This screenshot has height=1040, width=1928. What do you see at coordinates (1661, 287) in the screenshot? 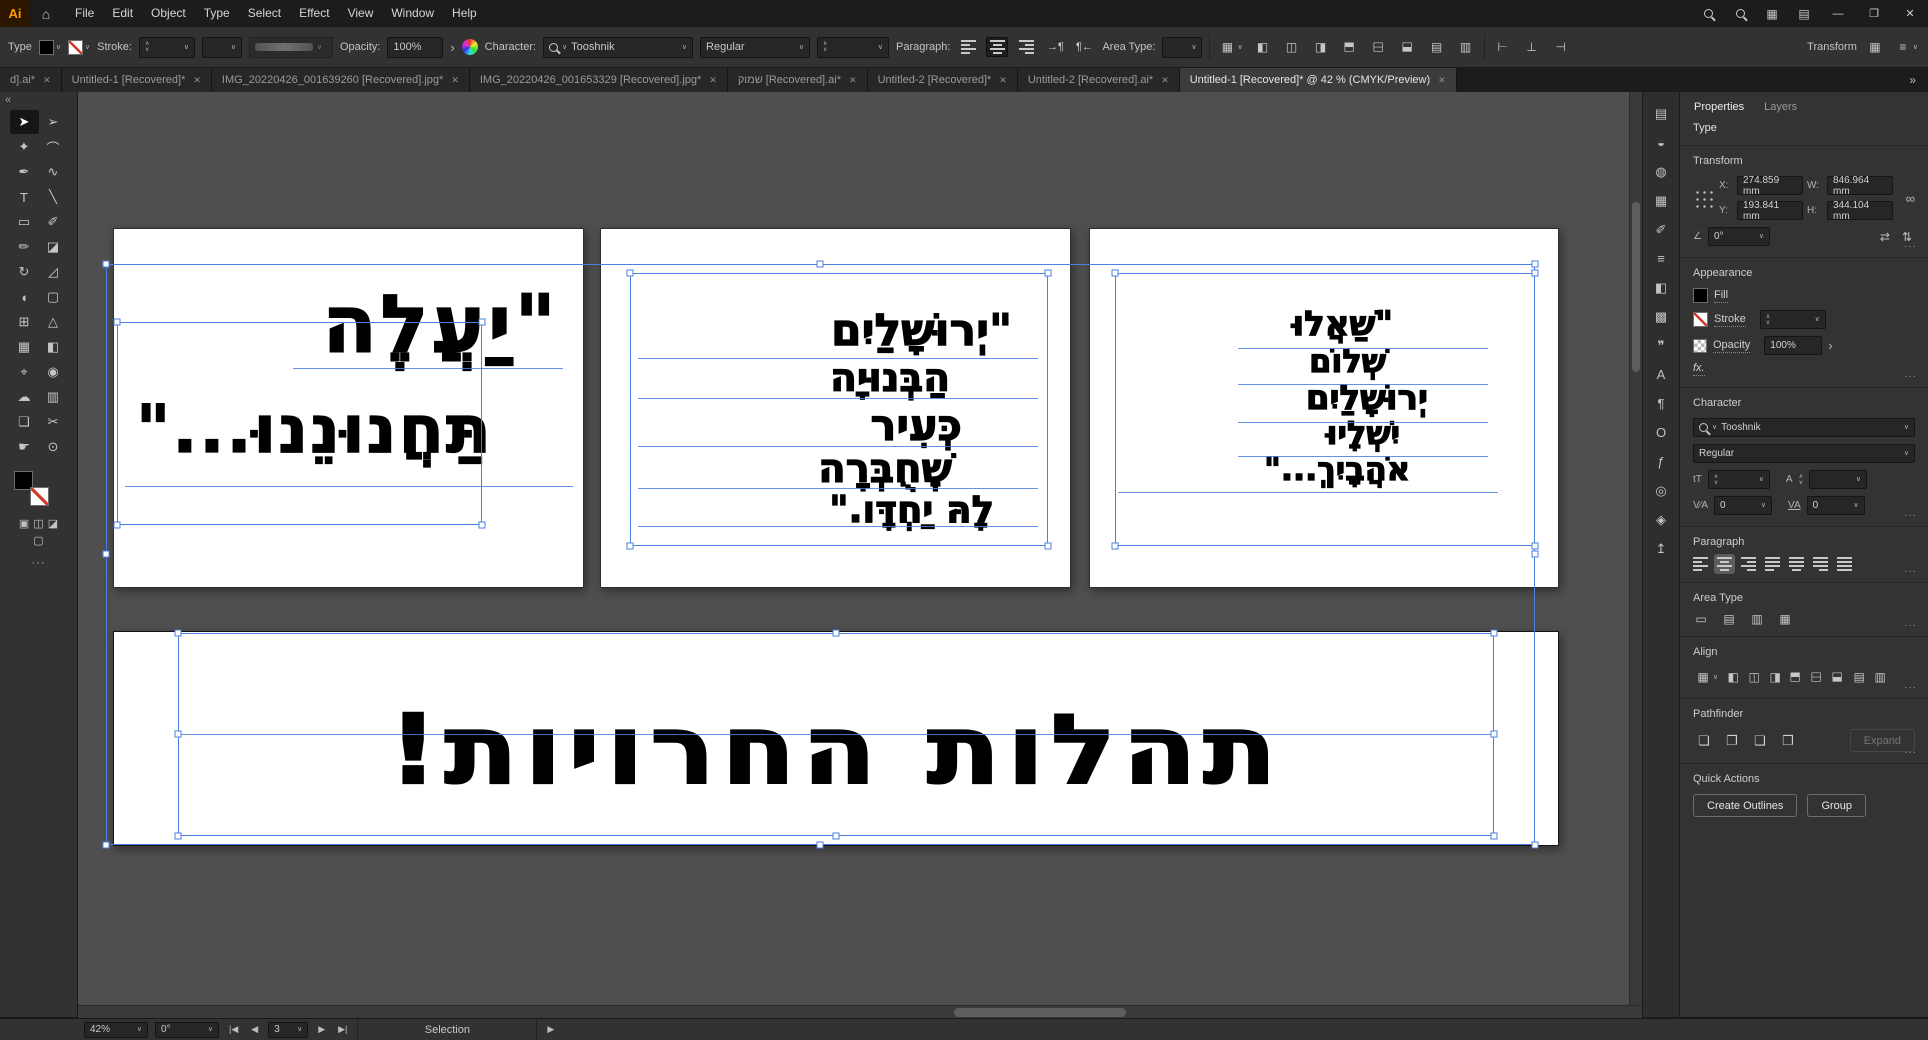
I see `gradient-icon: ◧` at bounding box center [1661, 287].